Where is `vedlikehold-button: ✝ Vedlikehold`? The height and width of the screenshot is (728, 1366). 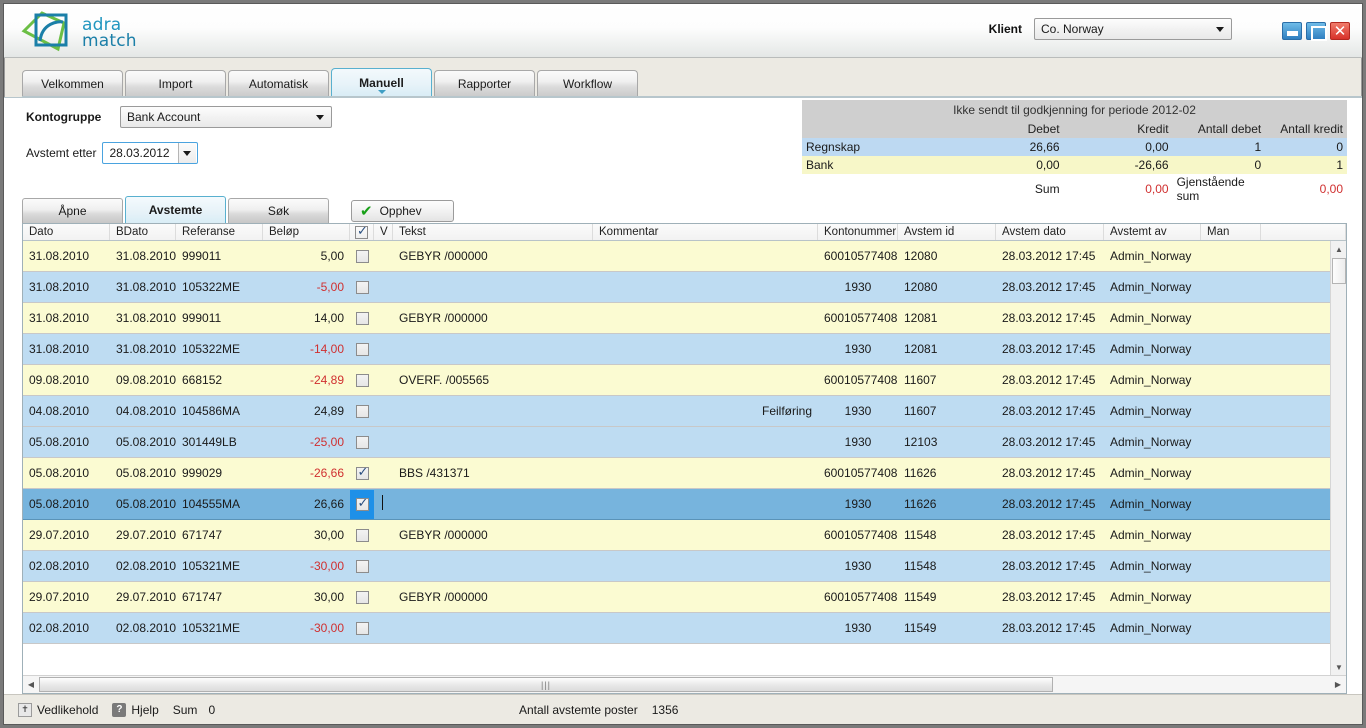
vedlikehold-button: ✝ Vedlikehold is located at coordinates (58, 709).